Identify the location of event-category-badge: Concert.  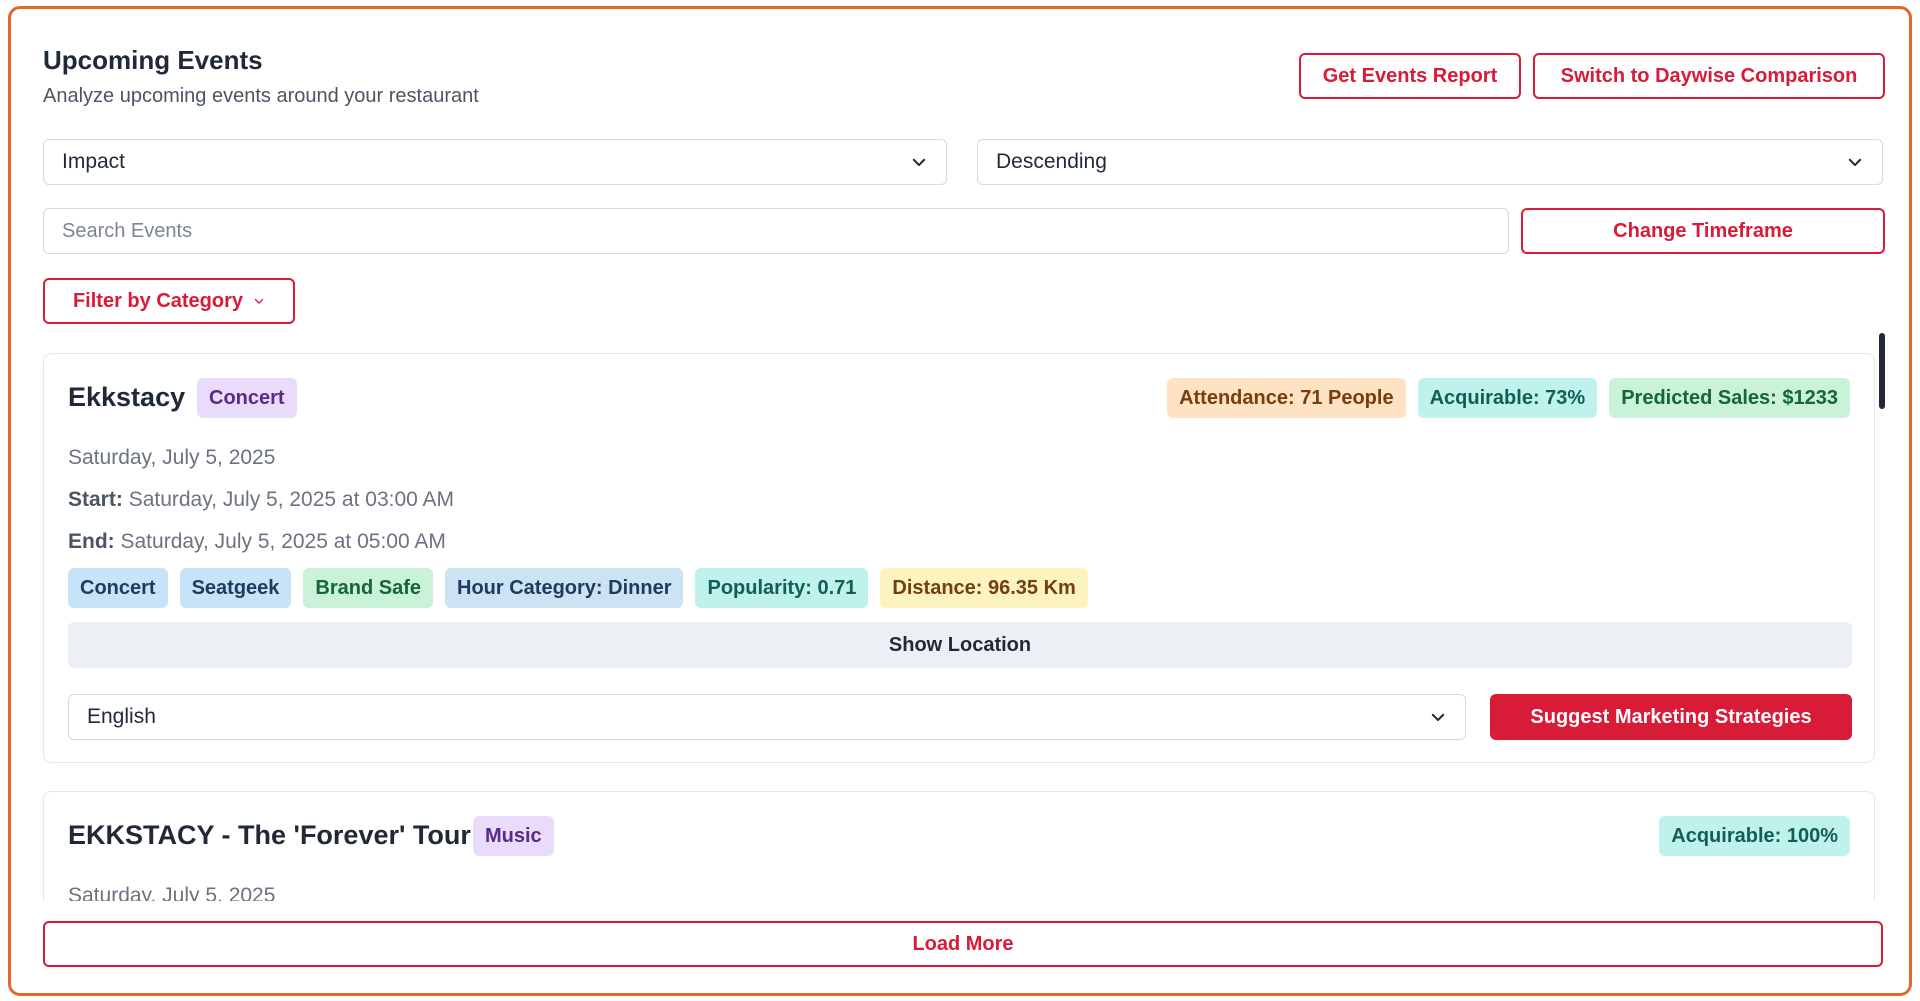
(247, 398).